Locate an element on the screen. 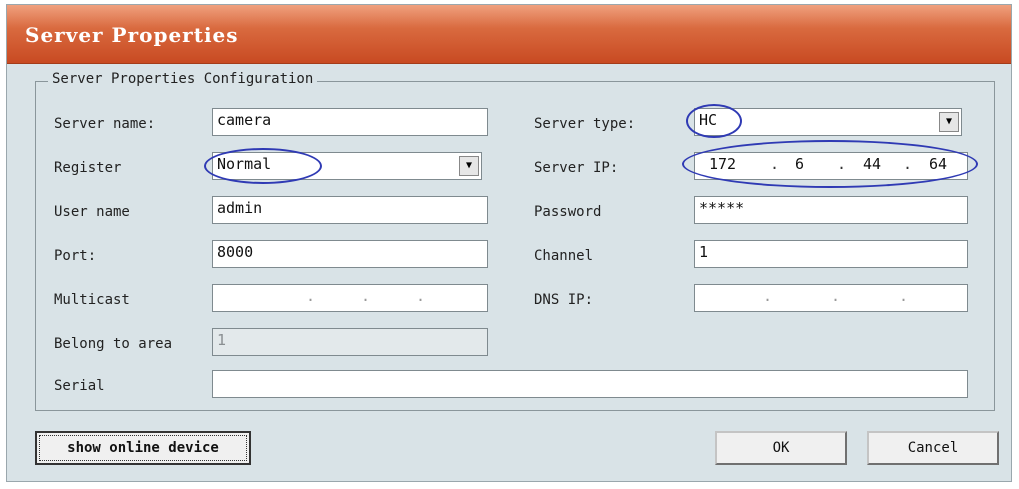  server-ip-octet-1: 172 is located at coordinates (722, 164).